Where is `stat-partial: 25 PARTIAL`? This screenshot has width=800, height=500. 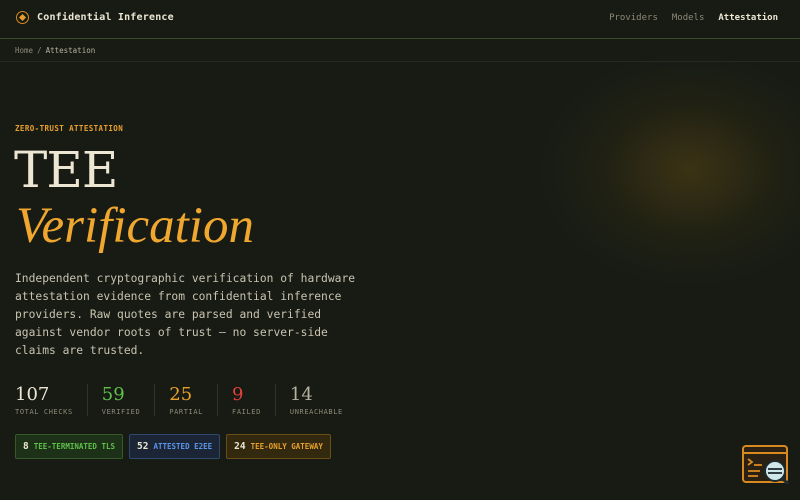
stat-partial: 25 PARTIAL is located at coordinates (193, 400).